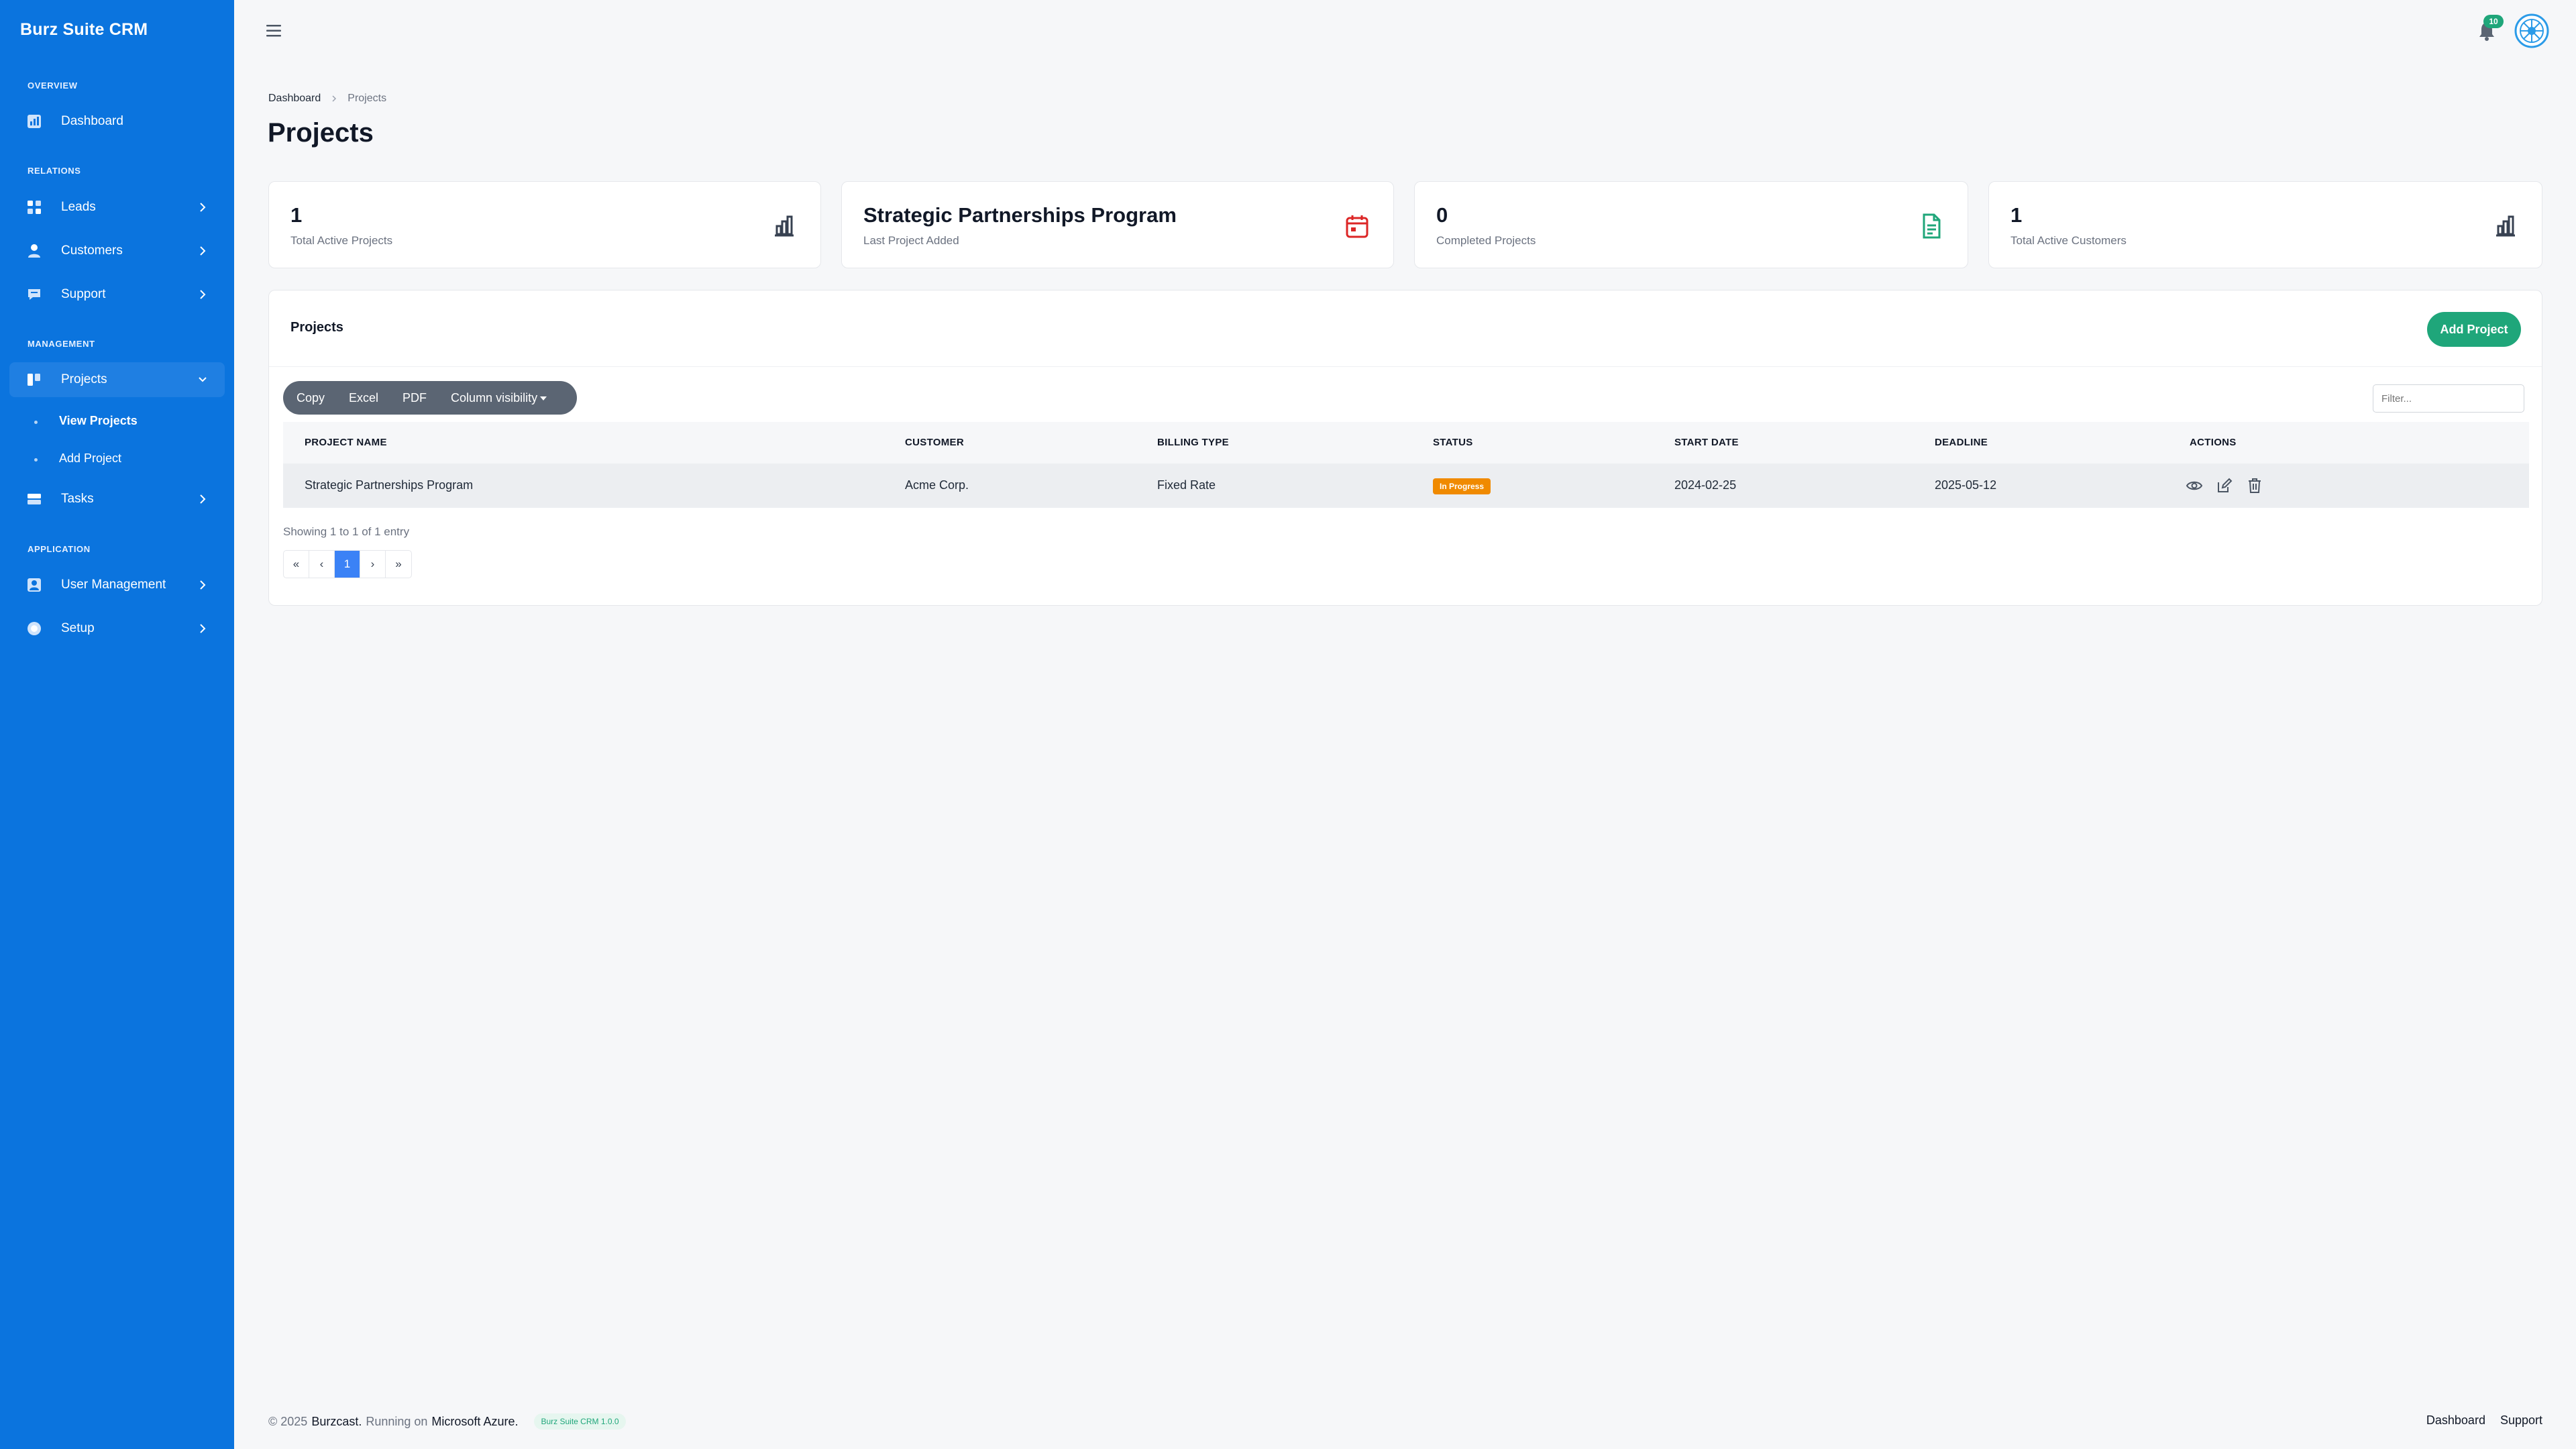 The width and height of the screenshot is (2576, 1449). Describe the element at coordinates (2531, 30) in the screenshot. I see `avatar` at that location.